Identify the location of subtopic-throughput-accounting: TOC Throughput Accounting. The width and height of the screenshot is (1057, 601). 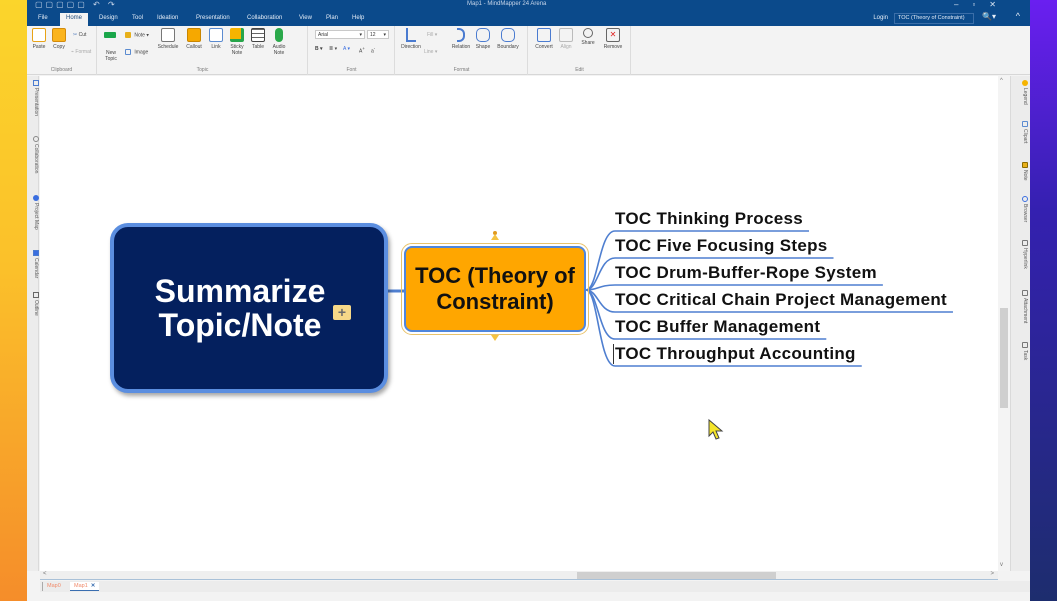
(734, 354).